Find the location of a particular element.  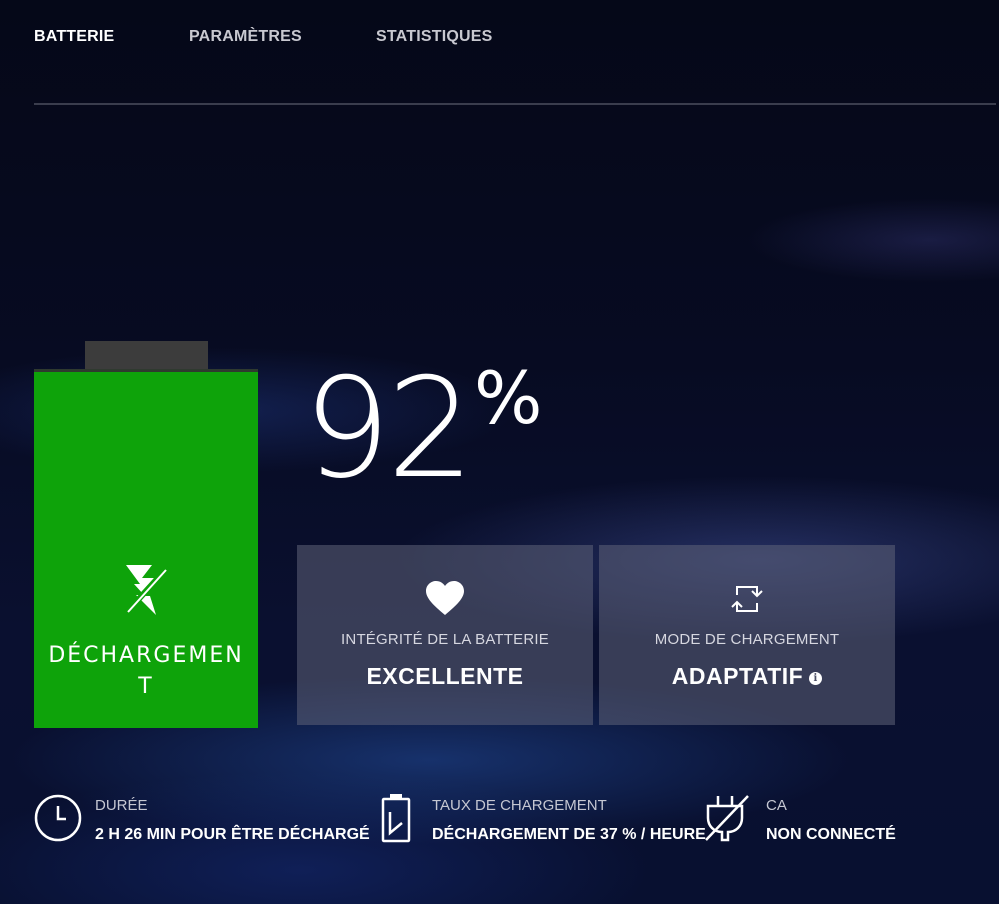

battery-level-indicator: DÉCHARGEMENT is located at coordinates (146, 548).